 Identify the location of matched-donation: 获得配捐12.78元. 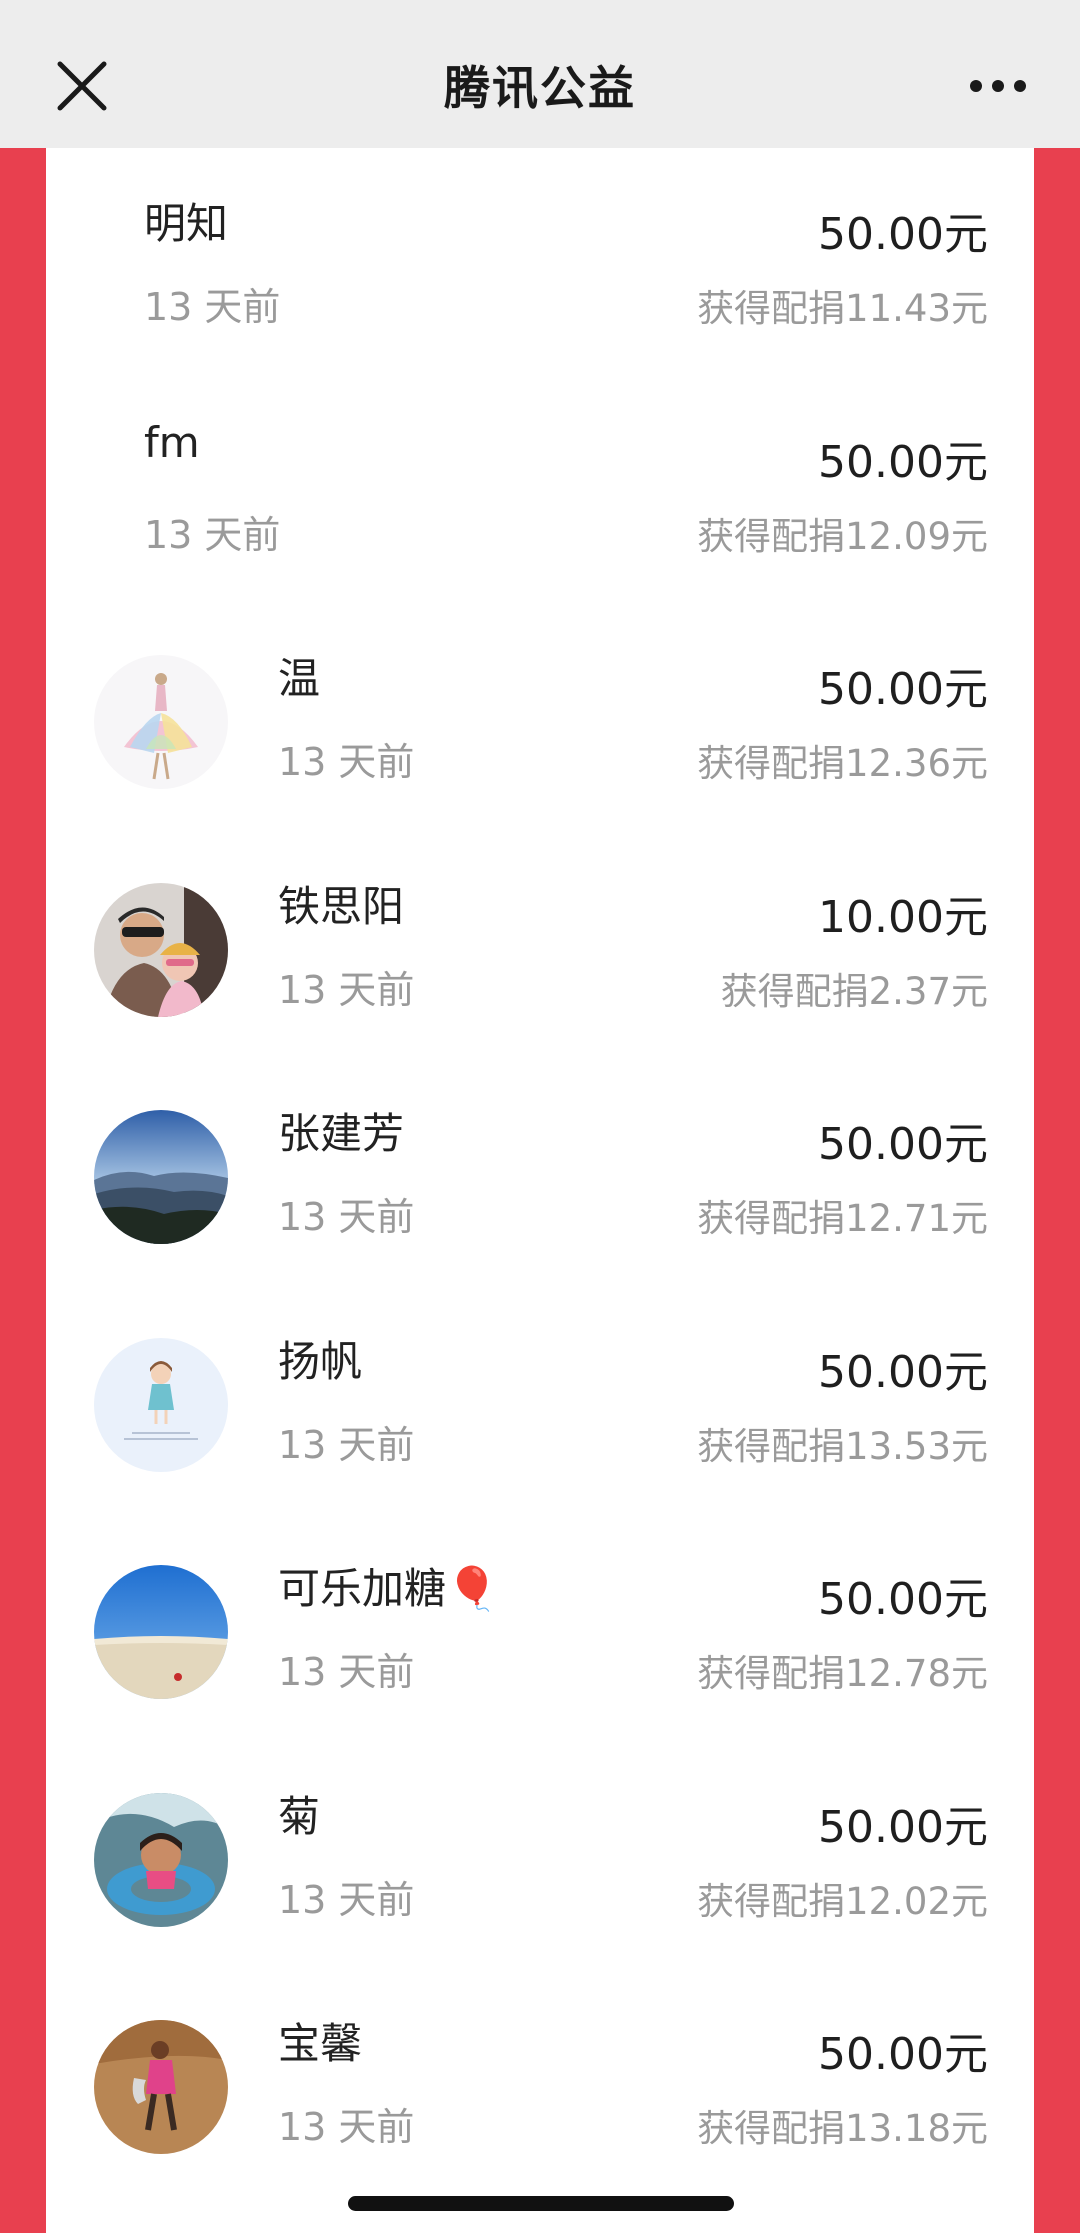
(842, 1673).